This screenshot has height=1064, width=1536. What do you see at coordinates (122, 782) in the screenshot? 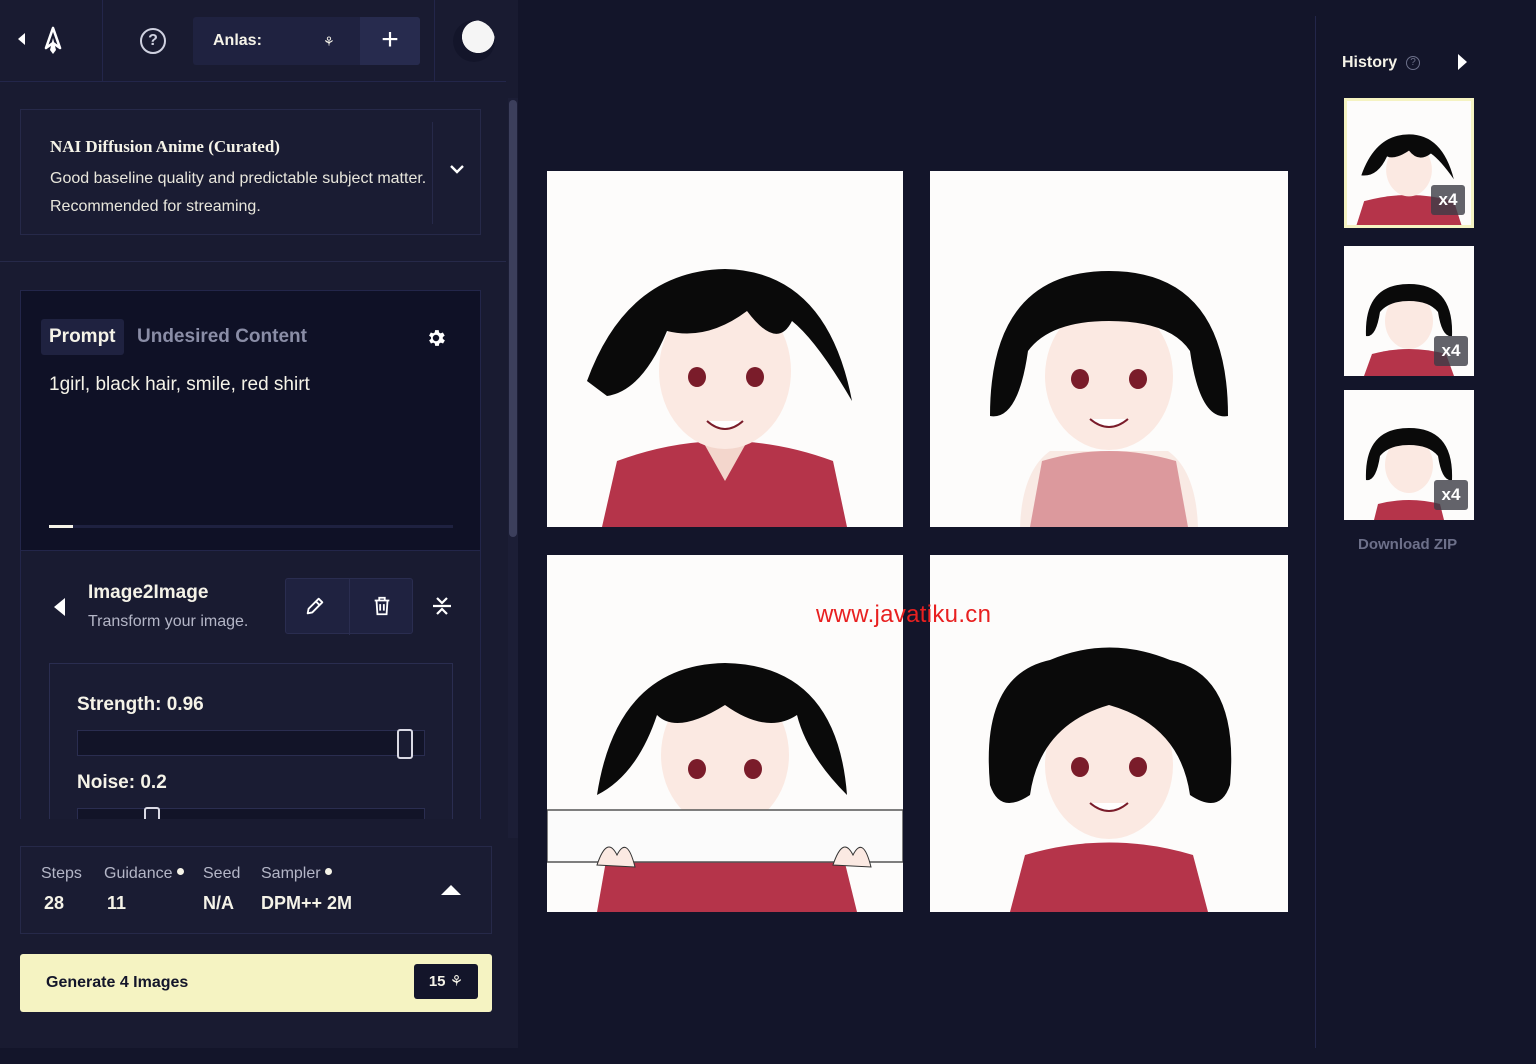
I see `noise-label: Noise: 0.2` at bounding box center [122, 782].